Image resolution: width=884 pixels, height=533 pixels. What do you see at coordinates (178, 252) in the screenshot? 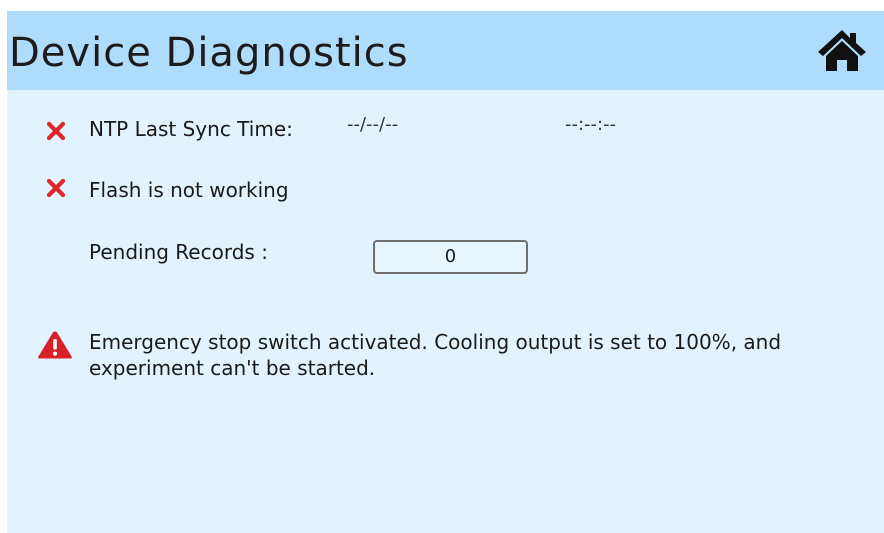
I see `pending-records-label: Pending Records :` at bounding box center [178, 252].